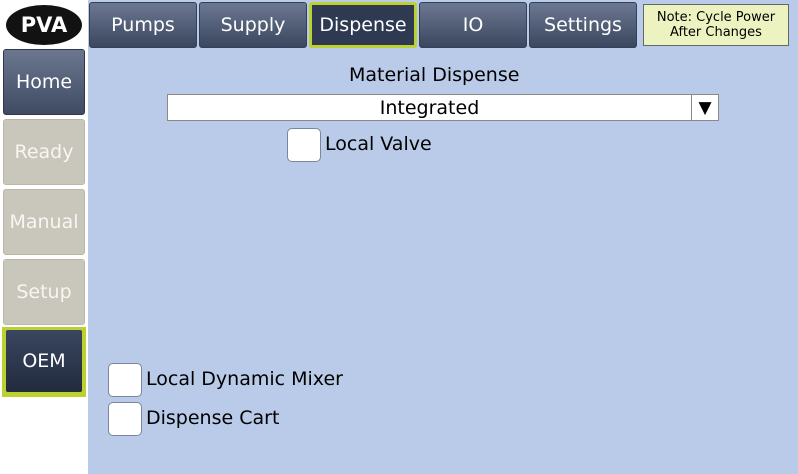 The width and height of the screenshot is (798, 474). I want to click on local-dynamic-mixer-checkbox, so click(125, 380).